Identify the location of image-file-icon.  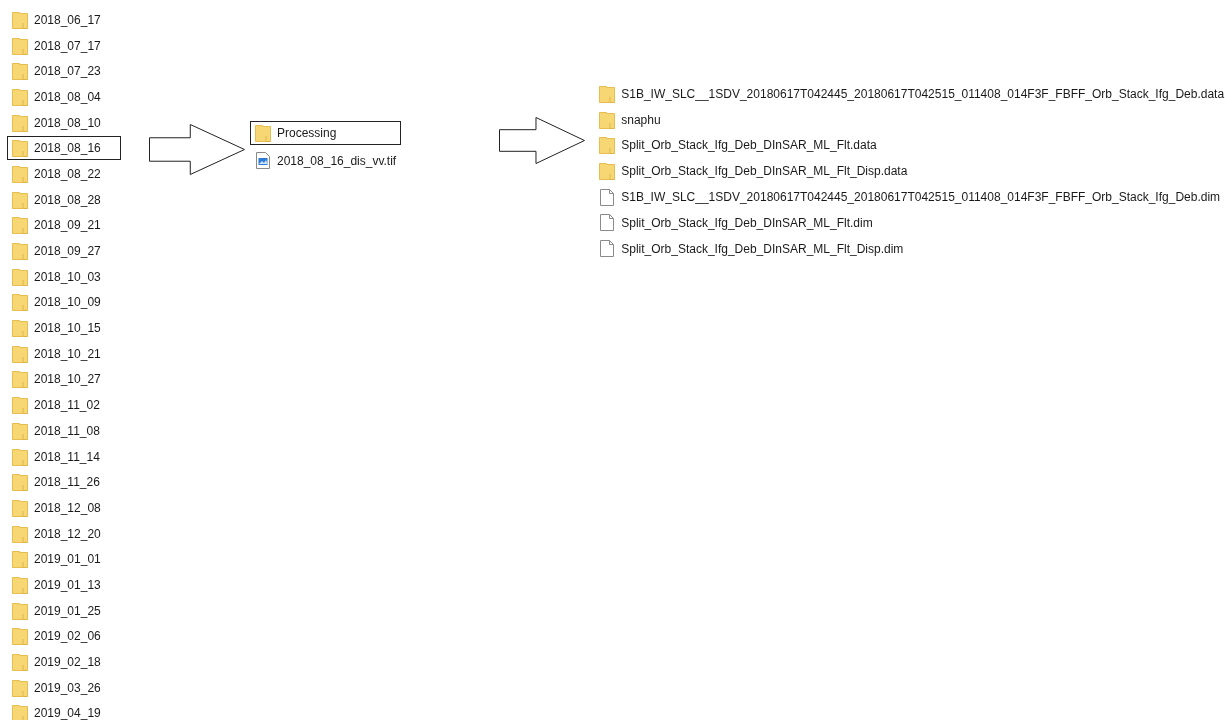
(263, 161).